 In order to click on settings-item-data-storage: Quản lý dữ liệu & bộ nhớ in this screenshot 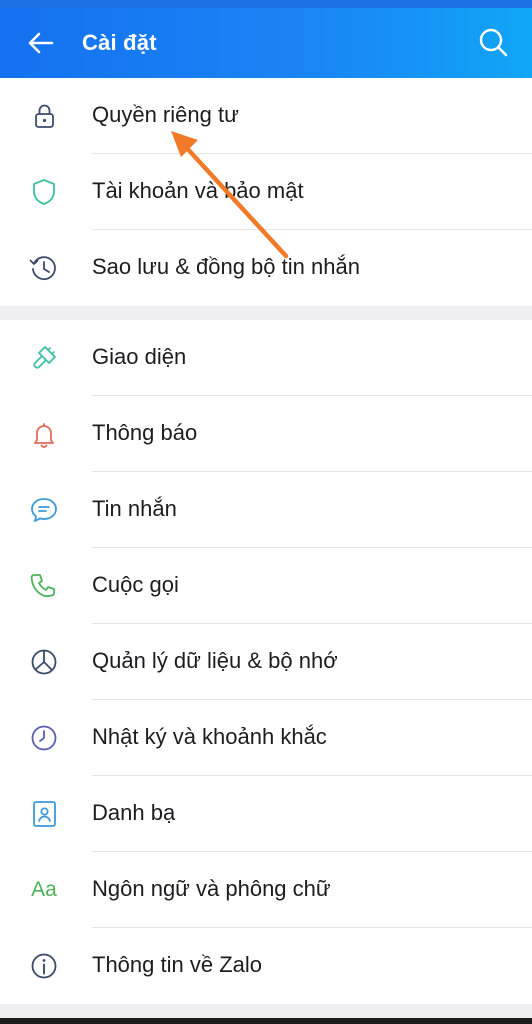, I will do `click(266, 662)`.